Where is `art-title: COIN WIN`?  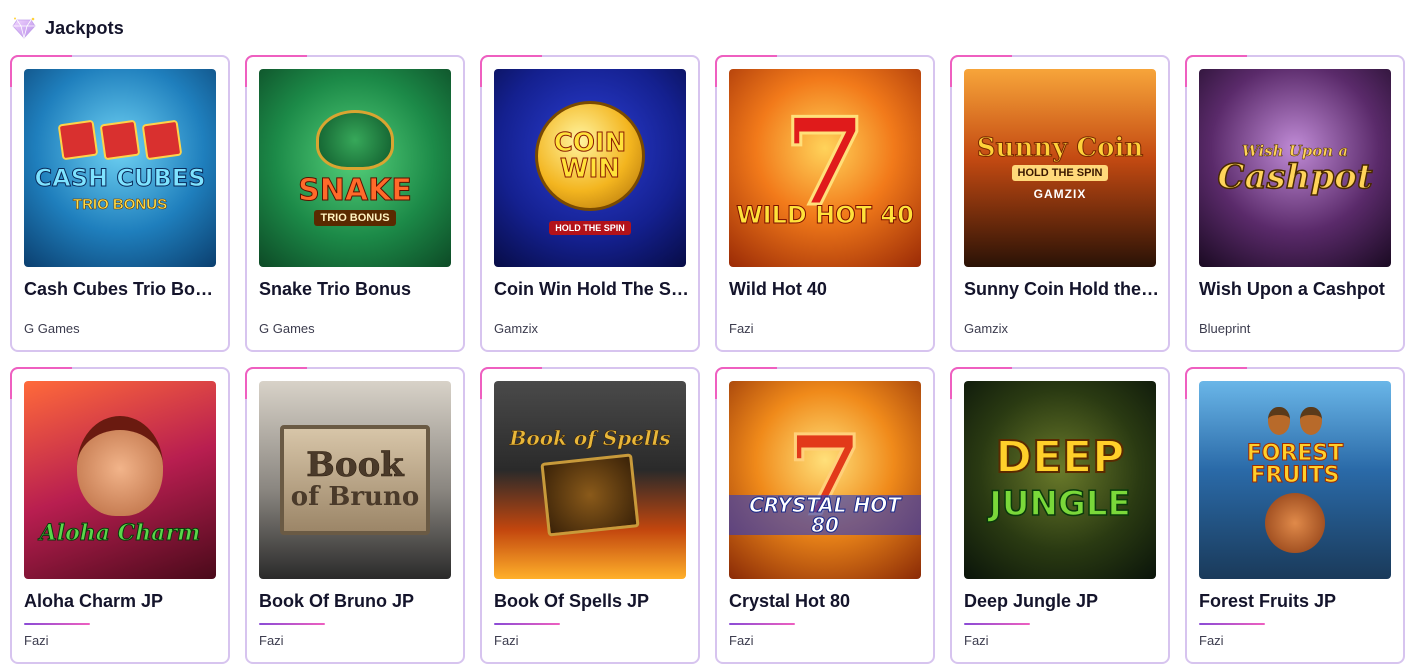
art-title: COIN WIN is located at coordinates (590, 156).